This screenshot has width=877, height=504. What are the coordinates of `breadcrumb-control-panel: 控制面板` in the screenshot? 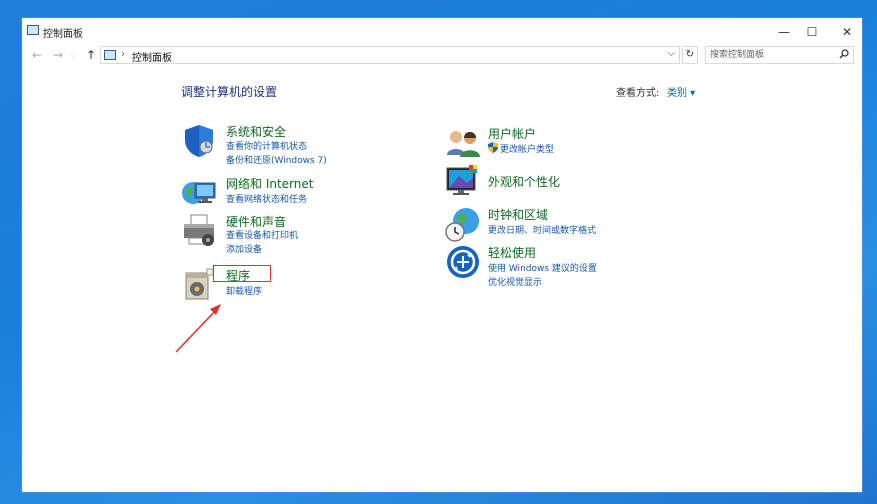 It's located at (152, 56).